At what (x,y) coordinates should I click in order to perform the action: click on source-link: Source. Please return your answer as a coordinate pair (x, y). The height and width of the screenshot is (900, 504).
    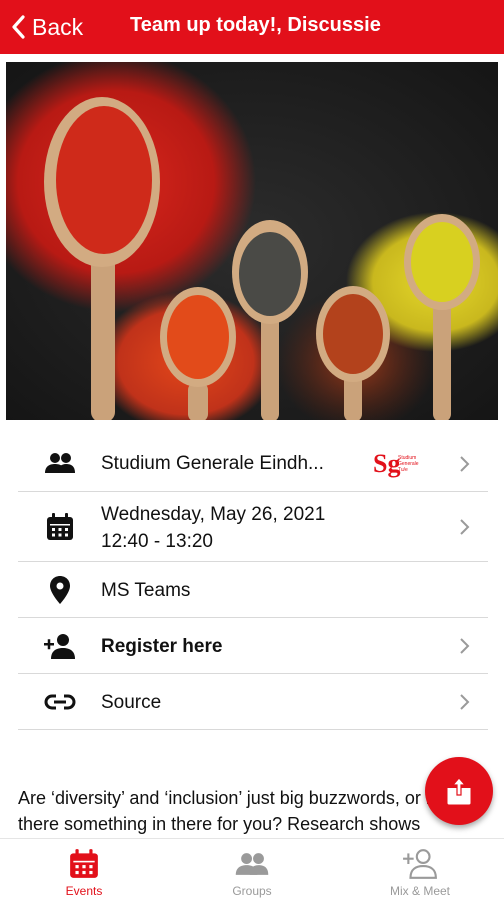
    Looking at the image, I should click on (131, 702).